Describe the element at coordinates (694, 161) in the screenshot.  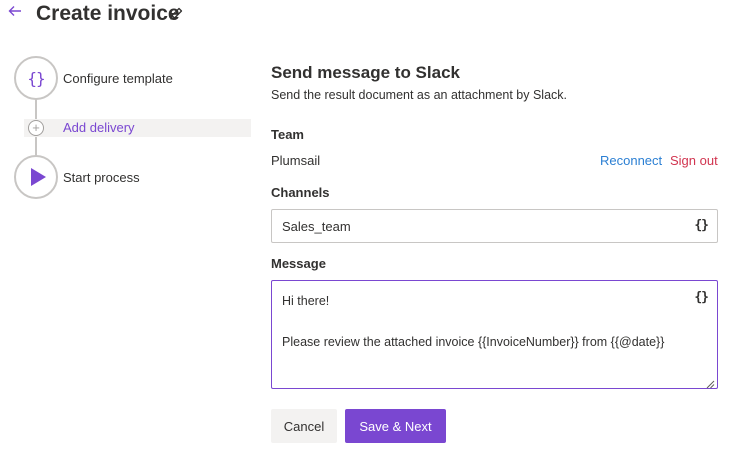
I see `sign-out-link: Sign out` at that location.